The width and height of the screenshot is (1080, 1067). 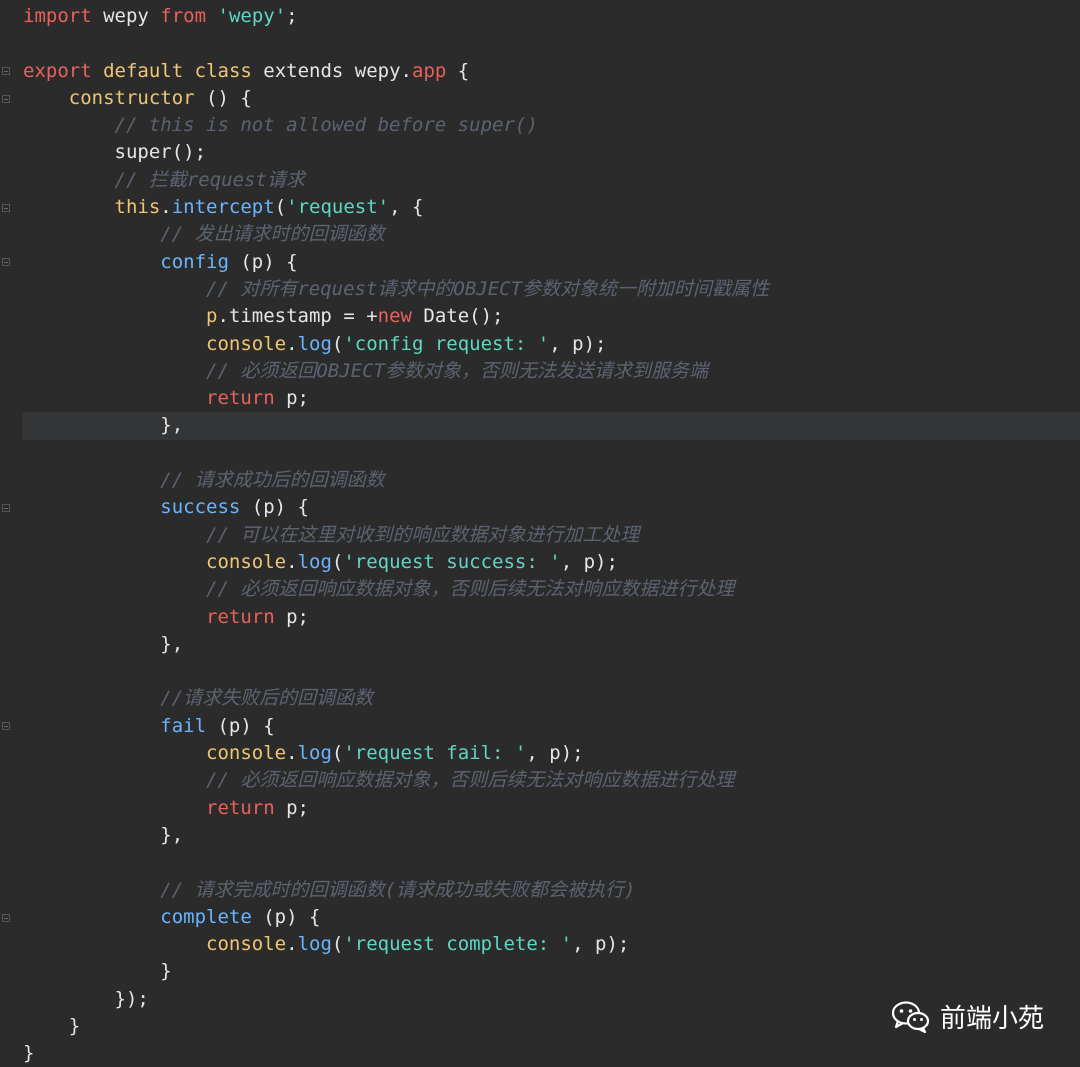 I want to click on code-token: // 可以在这里对收到的响应数据对象进行加工处理, so click(x=423, y=534).